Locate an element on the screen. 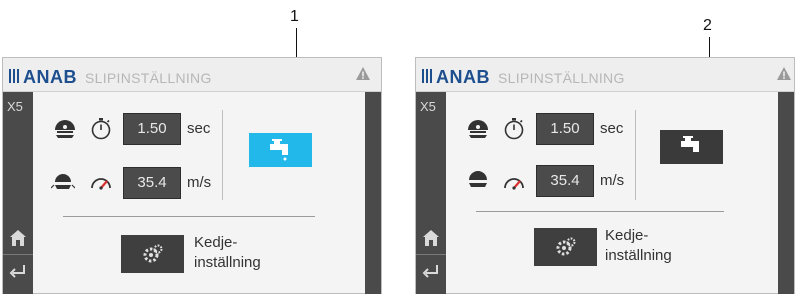 The height and width of the screenshot is (294, 797). callout-number-2: 2 is located at coordinates (707, 25).